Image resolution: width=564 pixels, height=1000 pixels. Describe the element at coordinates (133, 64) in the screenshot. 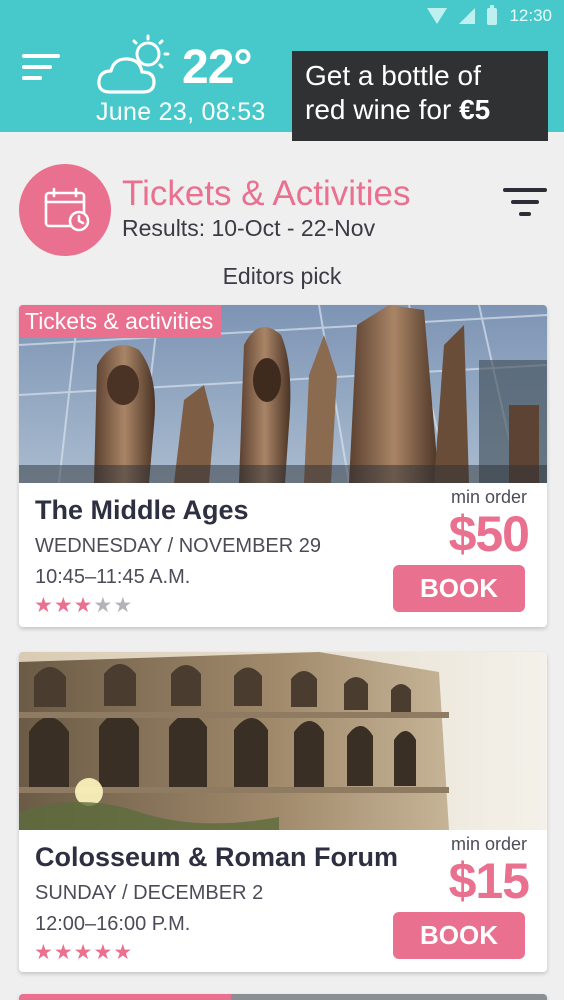

I see `partly-sunny-icon` at that location.